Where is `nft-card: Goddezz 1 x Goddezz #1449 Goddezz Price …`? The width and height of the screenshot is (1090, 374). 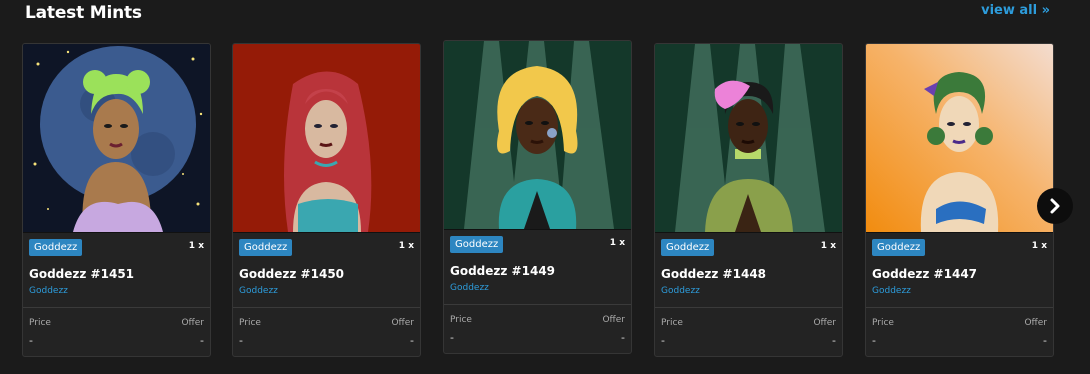 nft-card: Goddezz 1 x Goddezz #1449 Goddezz Price … is located at coordinates (537, 197).